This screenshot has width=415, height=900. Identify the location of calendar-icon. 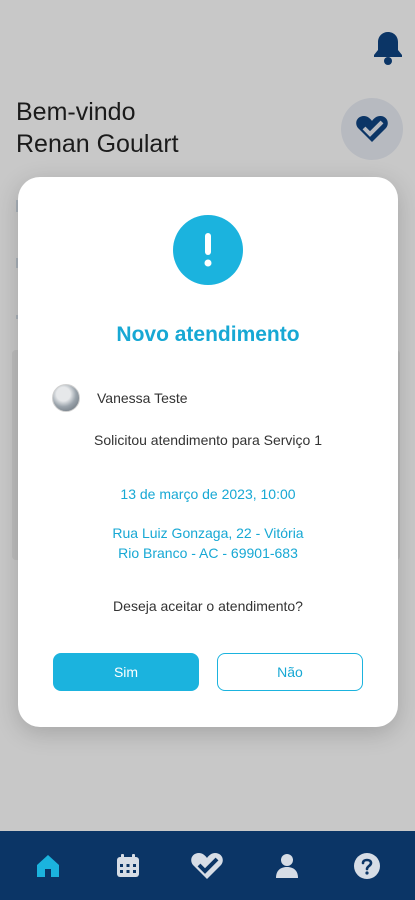
(127, 865).